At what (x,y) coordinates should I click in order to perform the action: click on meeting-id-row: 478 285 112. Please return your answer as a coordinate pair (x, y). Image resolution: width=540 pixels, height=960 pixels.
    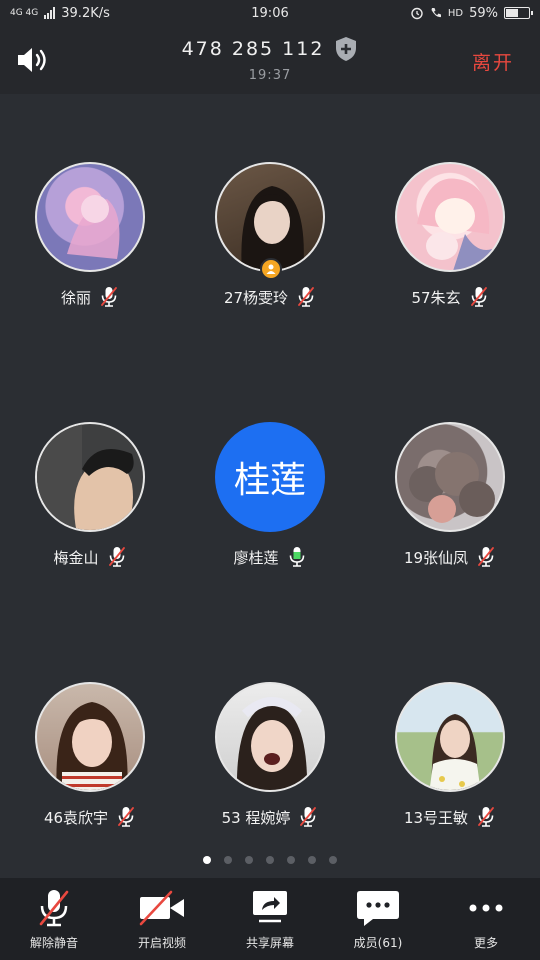
    Looking at the image, I should click on (270, 49).